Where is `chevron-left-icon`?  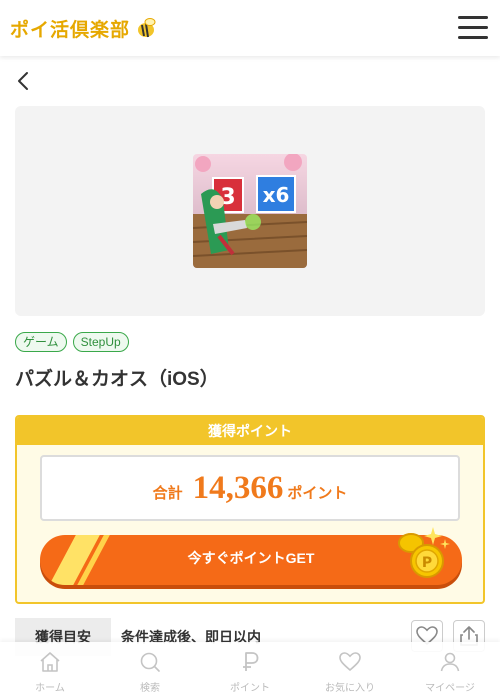
chevron-left-icon is located at coordinates (24, 81).